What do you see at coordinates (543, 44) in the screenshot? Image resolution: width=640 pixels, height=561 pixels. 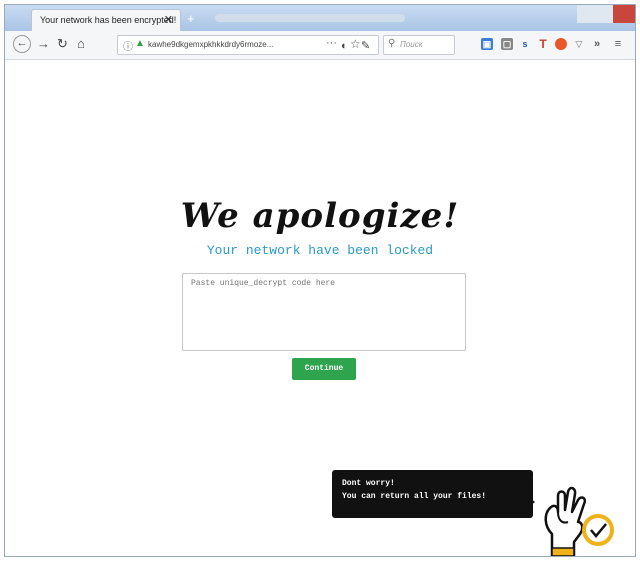 I see `extension-icon-4: T` at bounding box center [543, 44].